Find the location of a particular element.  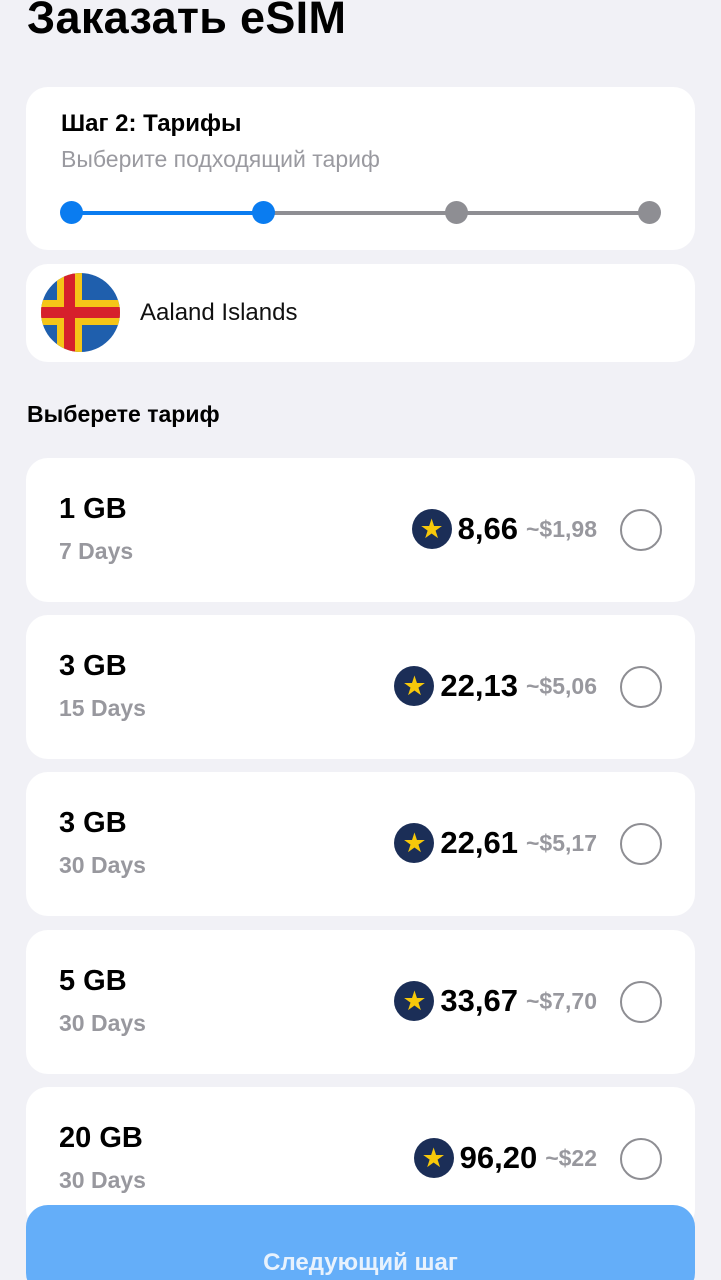

country-card: Aaland Islands is located at coordinates (360, 313).